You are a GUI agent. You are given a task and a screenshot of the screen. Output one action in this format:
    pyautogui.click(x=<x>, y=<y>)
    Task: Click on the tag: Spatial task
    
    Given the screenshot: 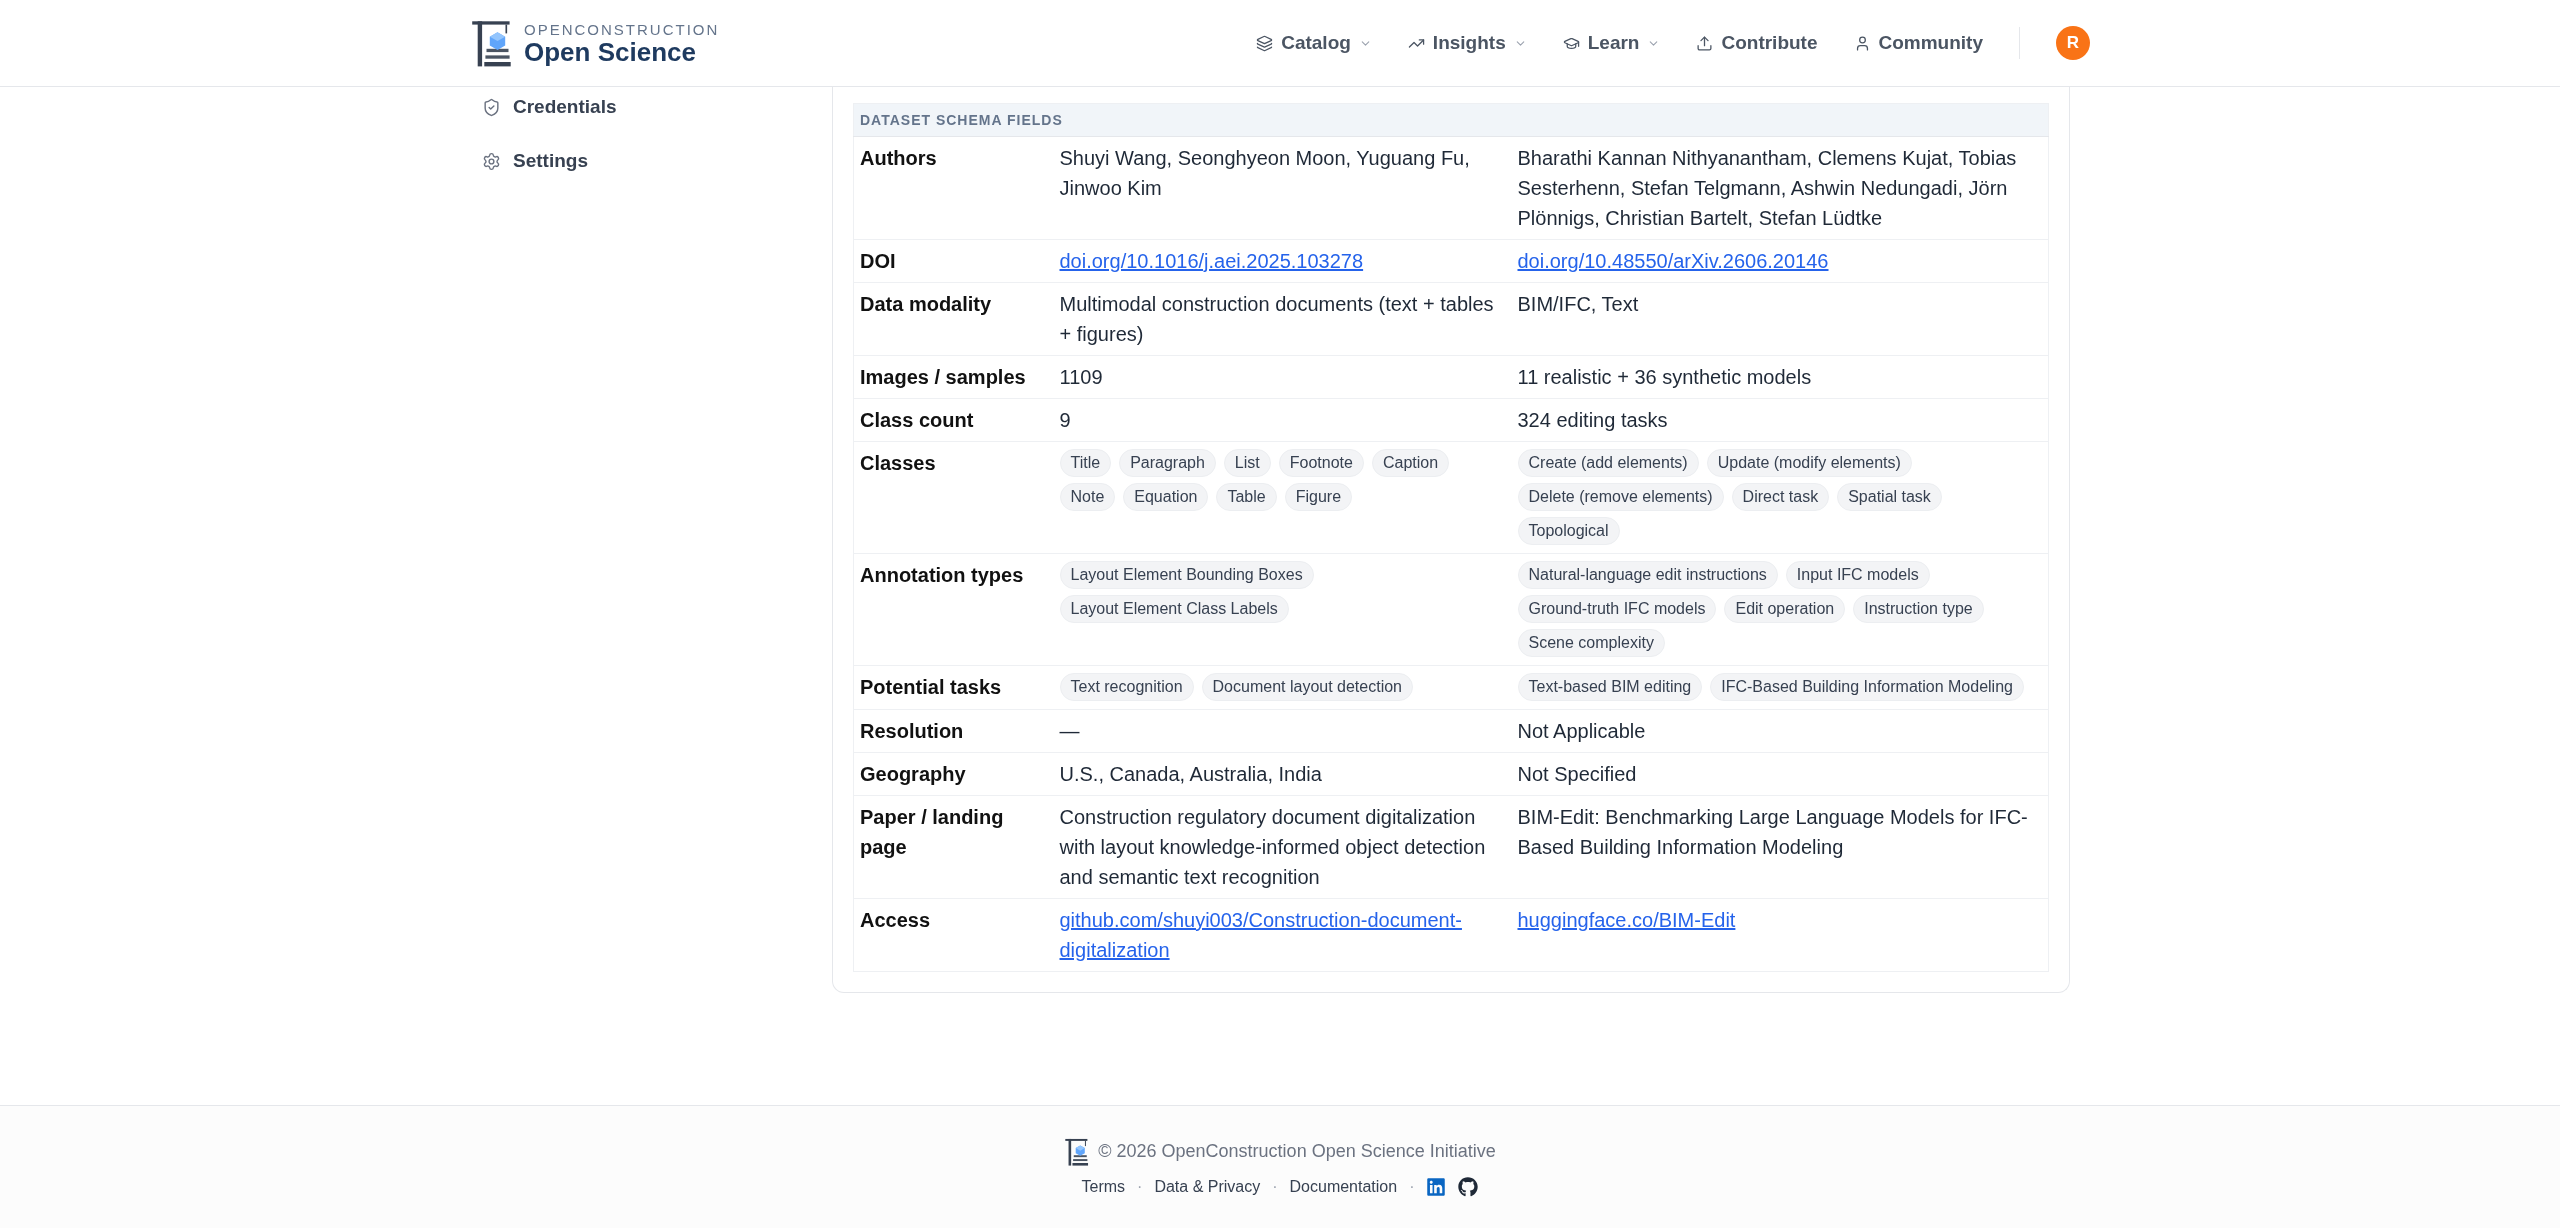 What is the action you would take?
    pyautogui.click(x=1889, y=497)
    